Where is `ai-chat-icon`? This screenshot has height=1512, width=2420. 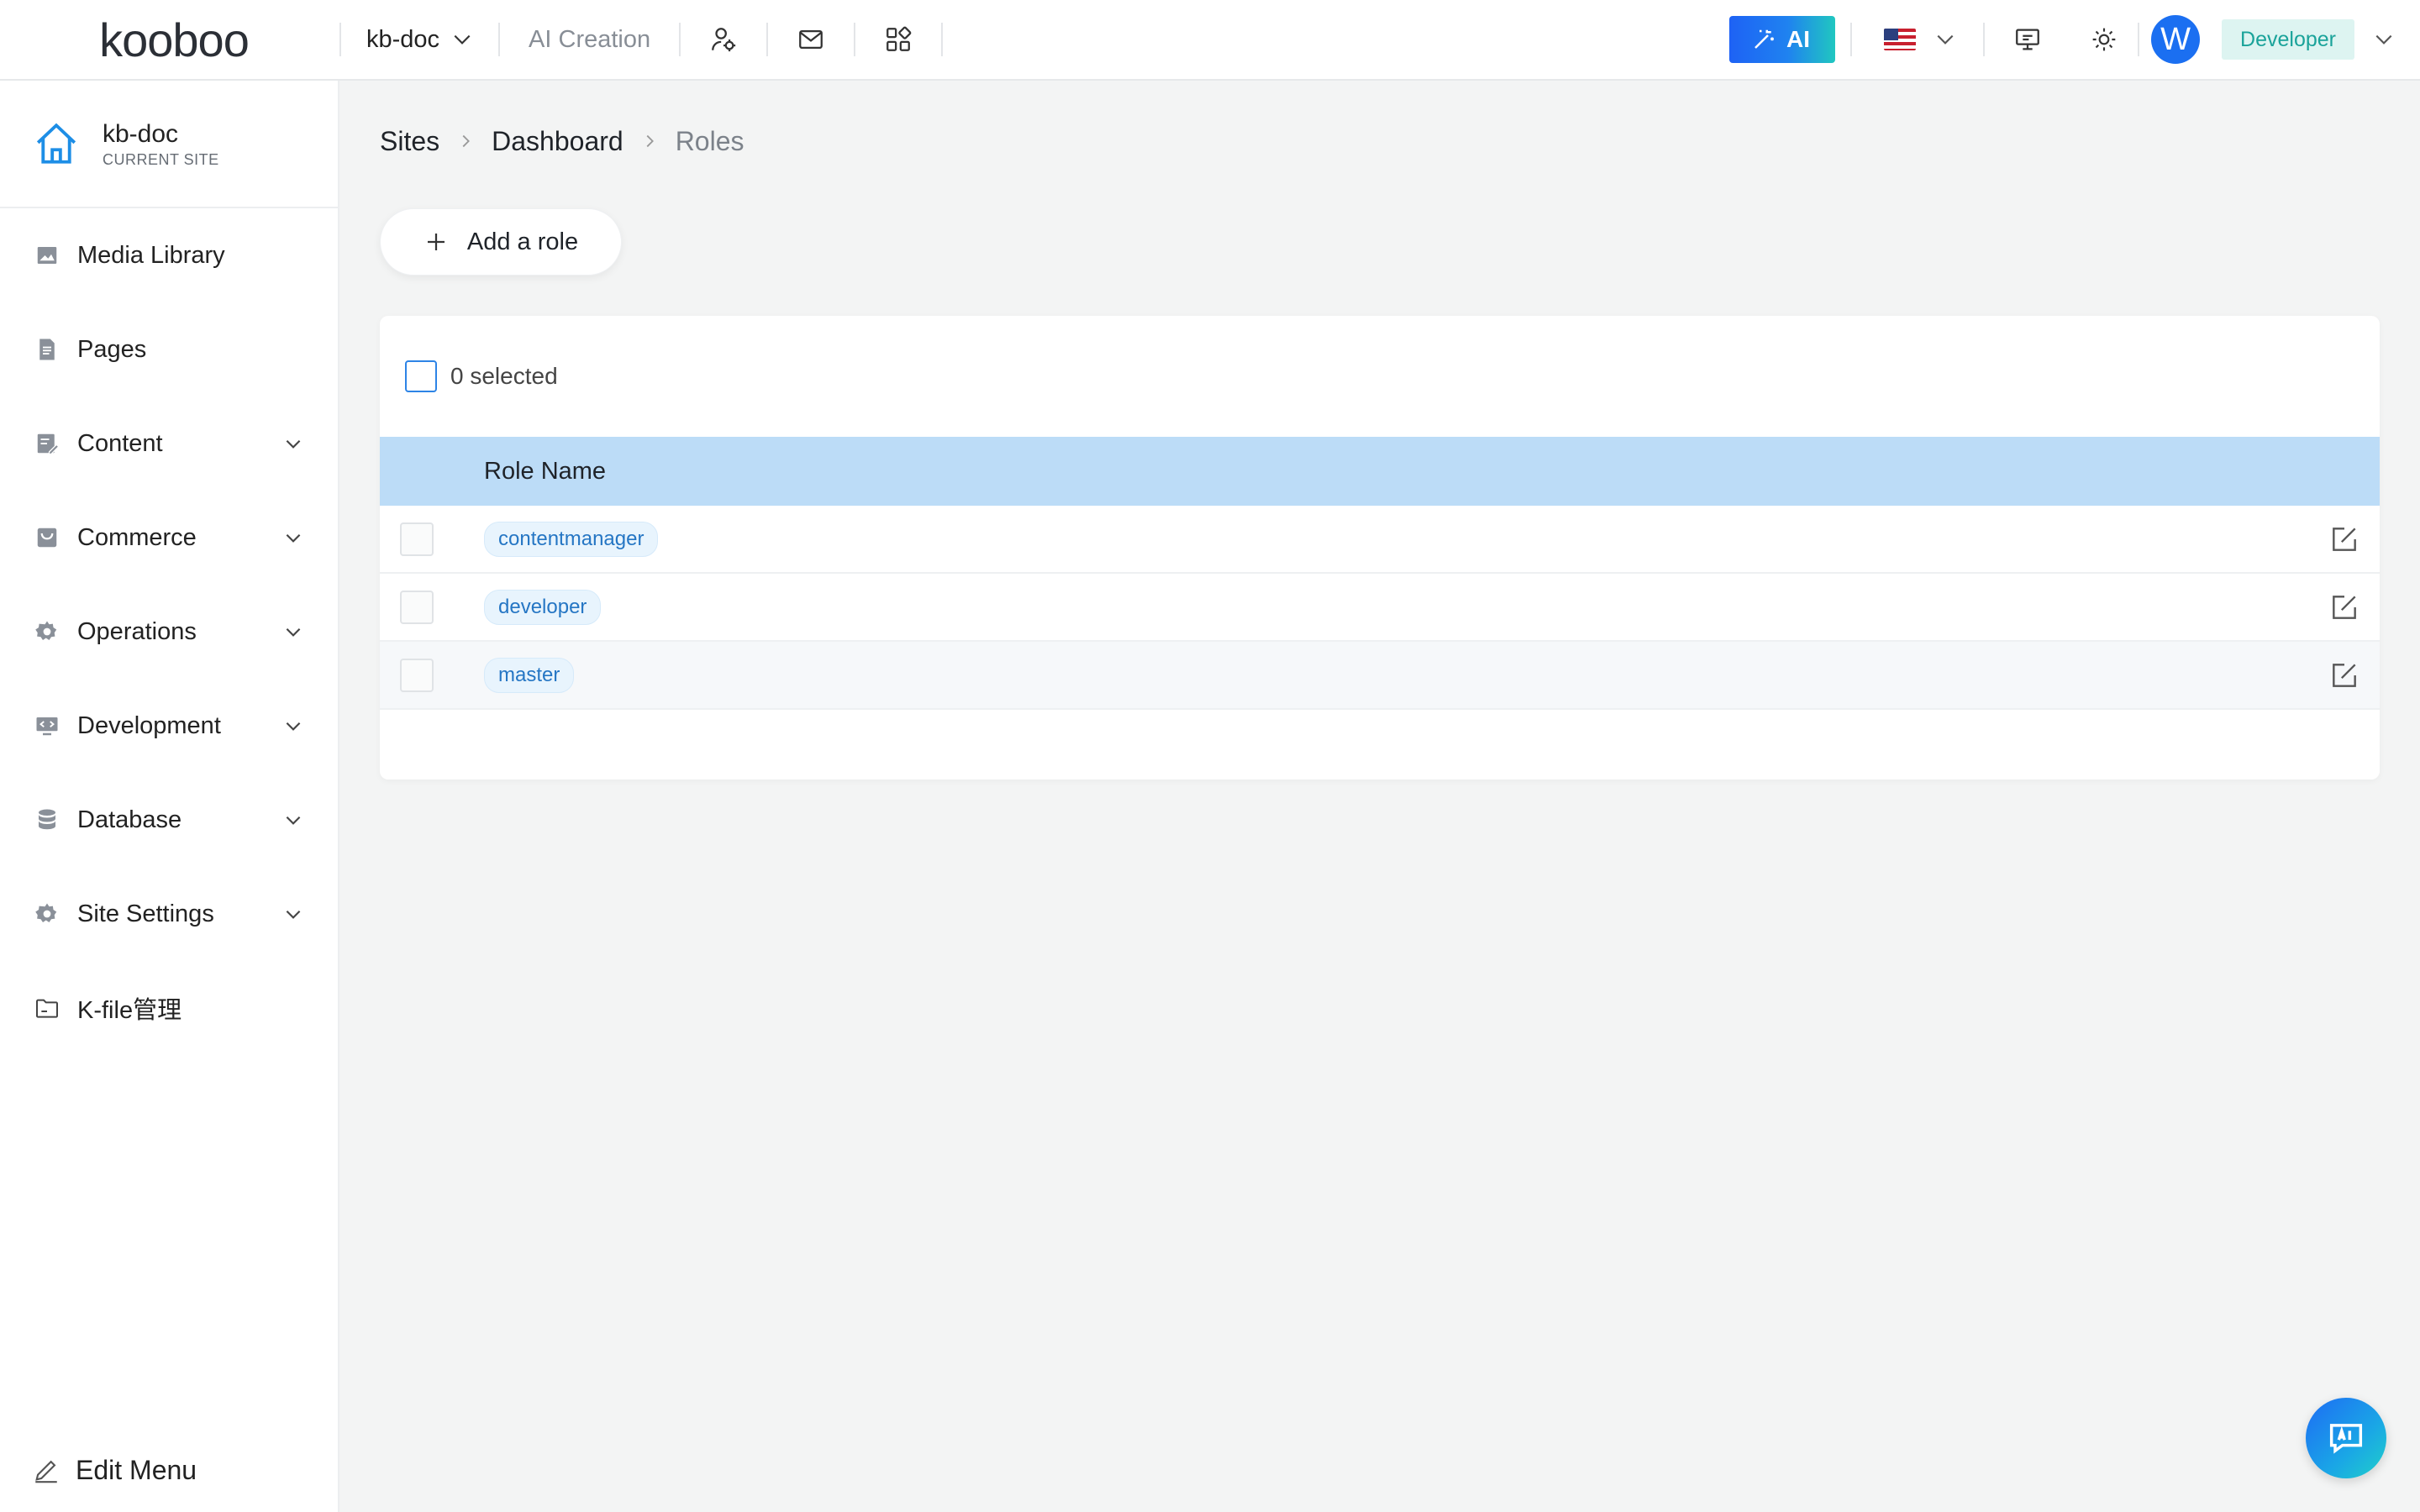 ai-chat-icon is located at coordinates (2346, 1439).